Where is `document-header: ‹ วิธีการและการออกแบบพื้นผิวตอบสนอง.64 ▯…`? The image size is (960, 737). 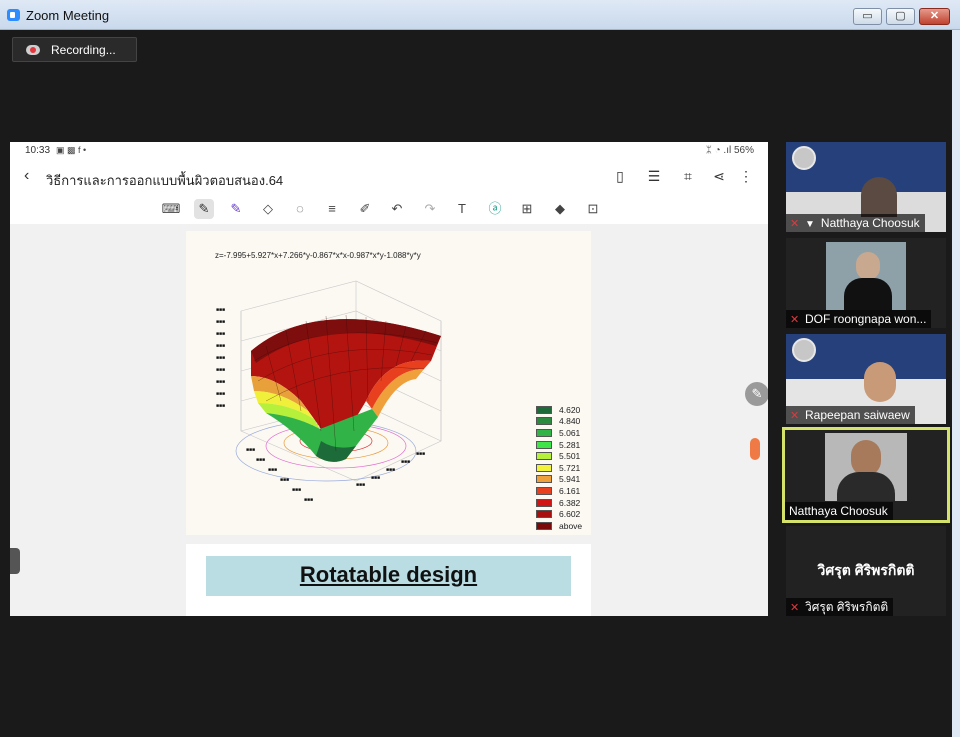
document-header: ‹ วิธีการและการออกแบบพื้นผิวตอบสนอง.64 ▯… is located at coordinates (389, 177).